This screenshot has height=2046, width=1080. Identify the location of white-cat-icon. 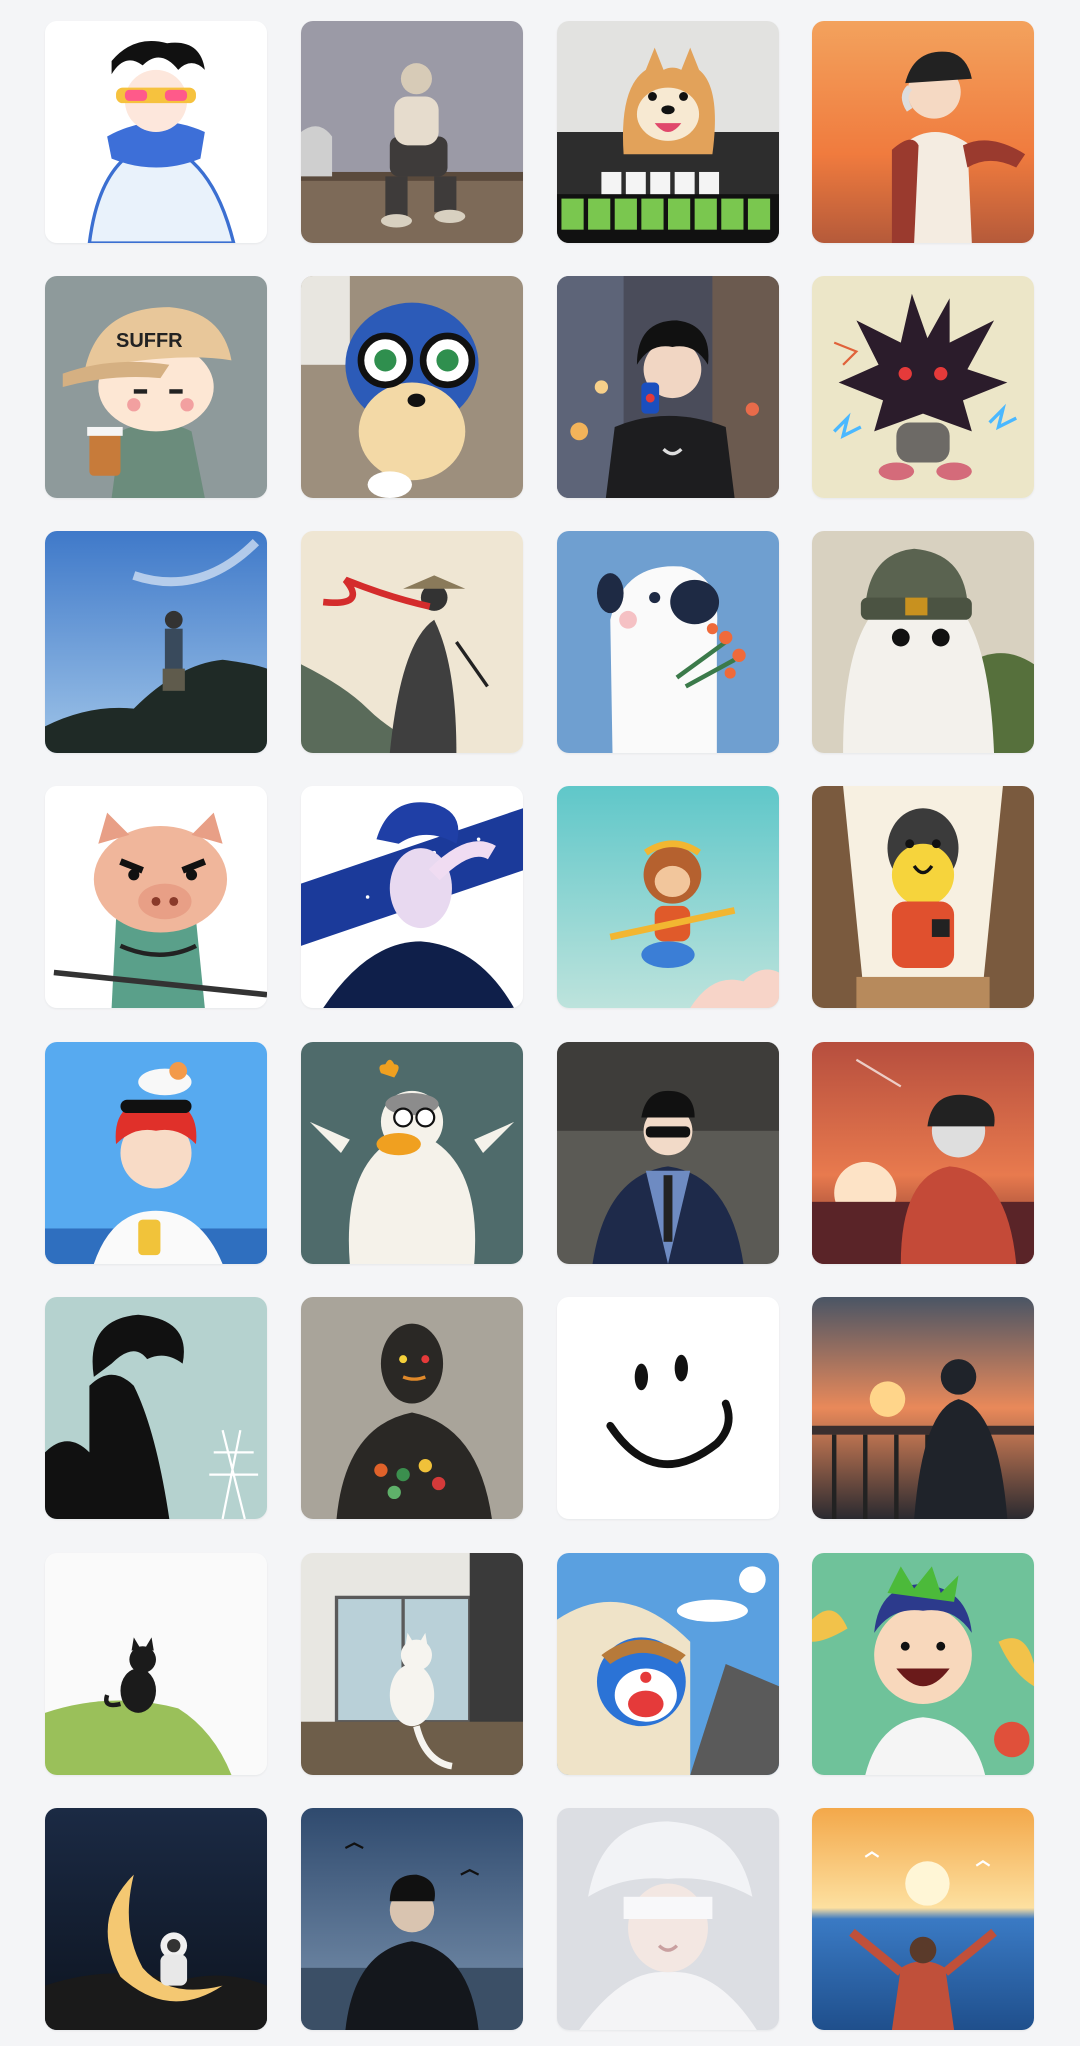
(412, 1664).